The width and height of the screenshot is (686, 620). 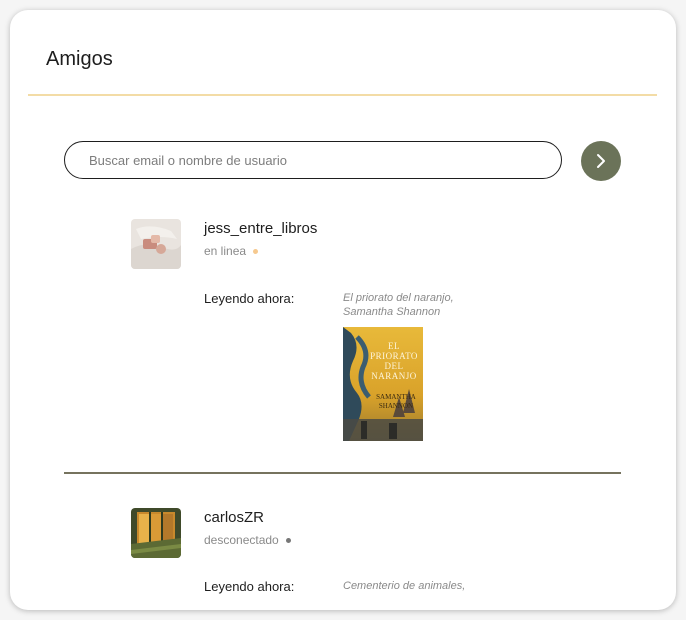 I want to click on book-title-text: El priorato del naranjo,, so click(x=398, y=298).